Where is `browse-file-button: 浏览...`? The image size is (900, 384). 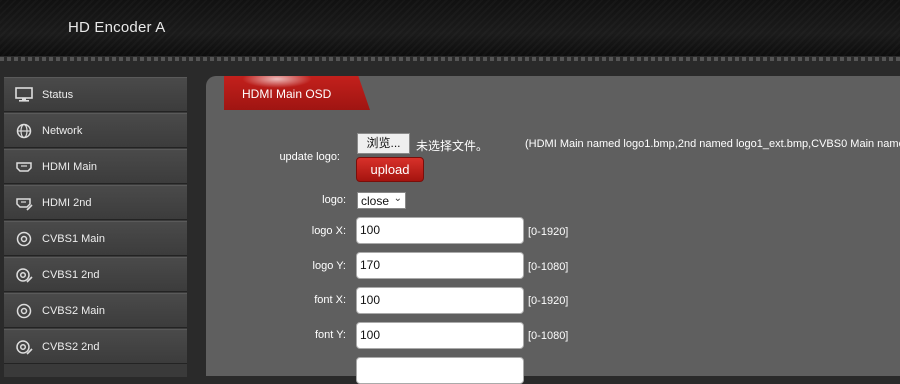 browse-file-button: 浏览... is located at coordinates (383, 143).